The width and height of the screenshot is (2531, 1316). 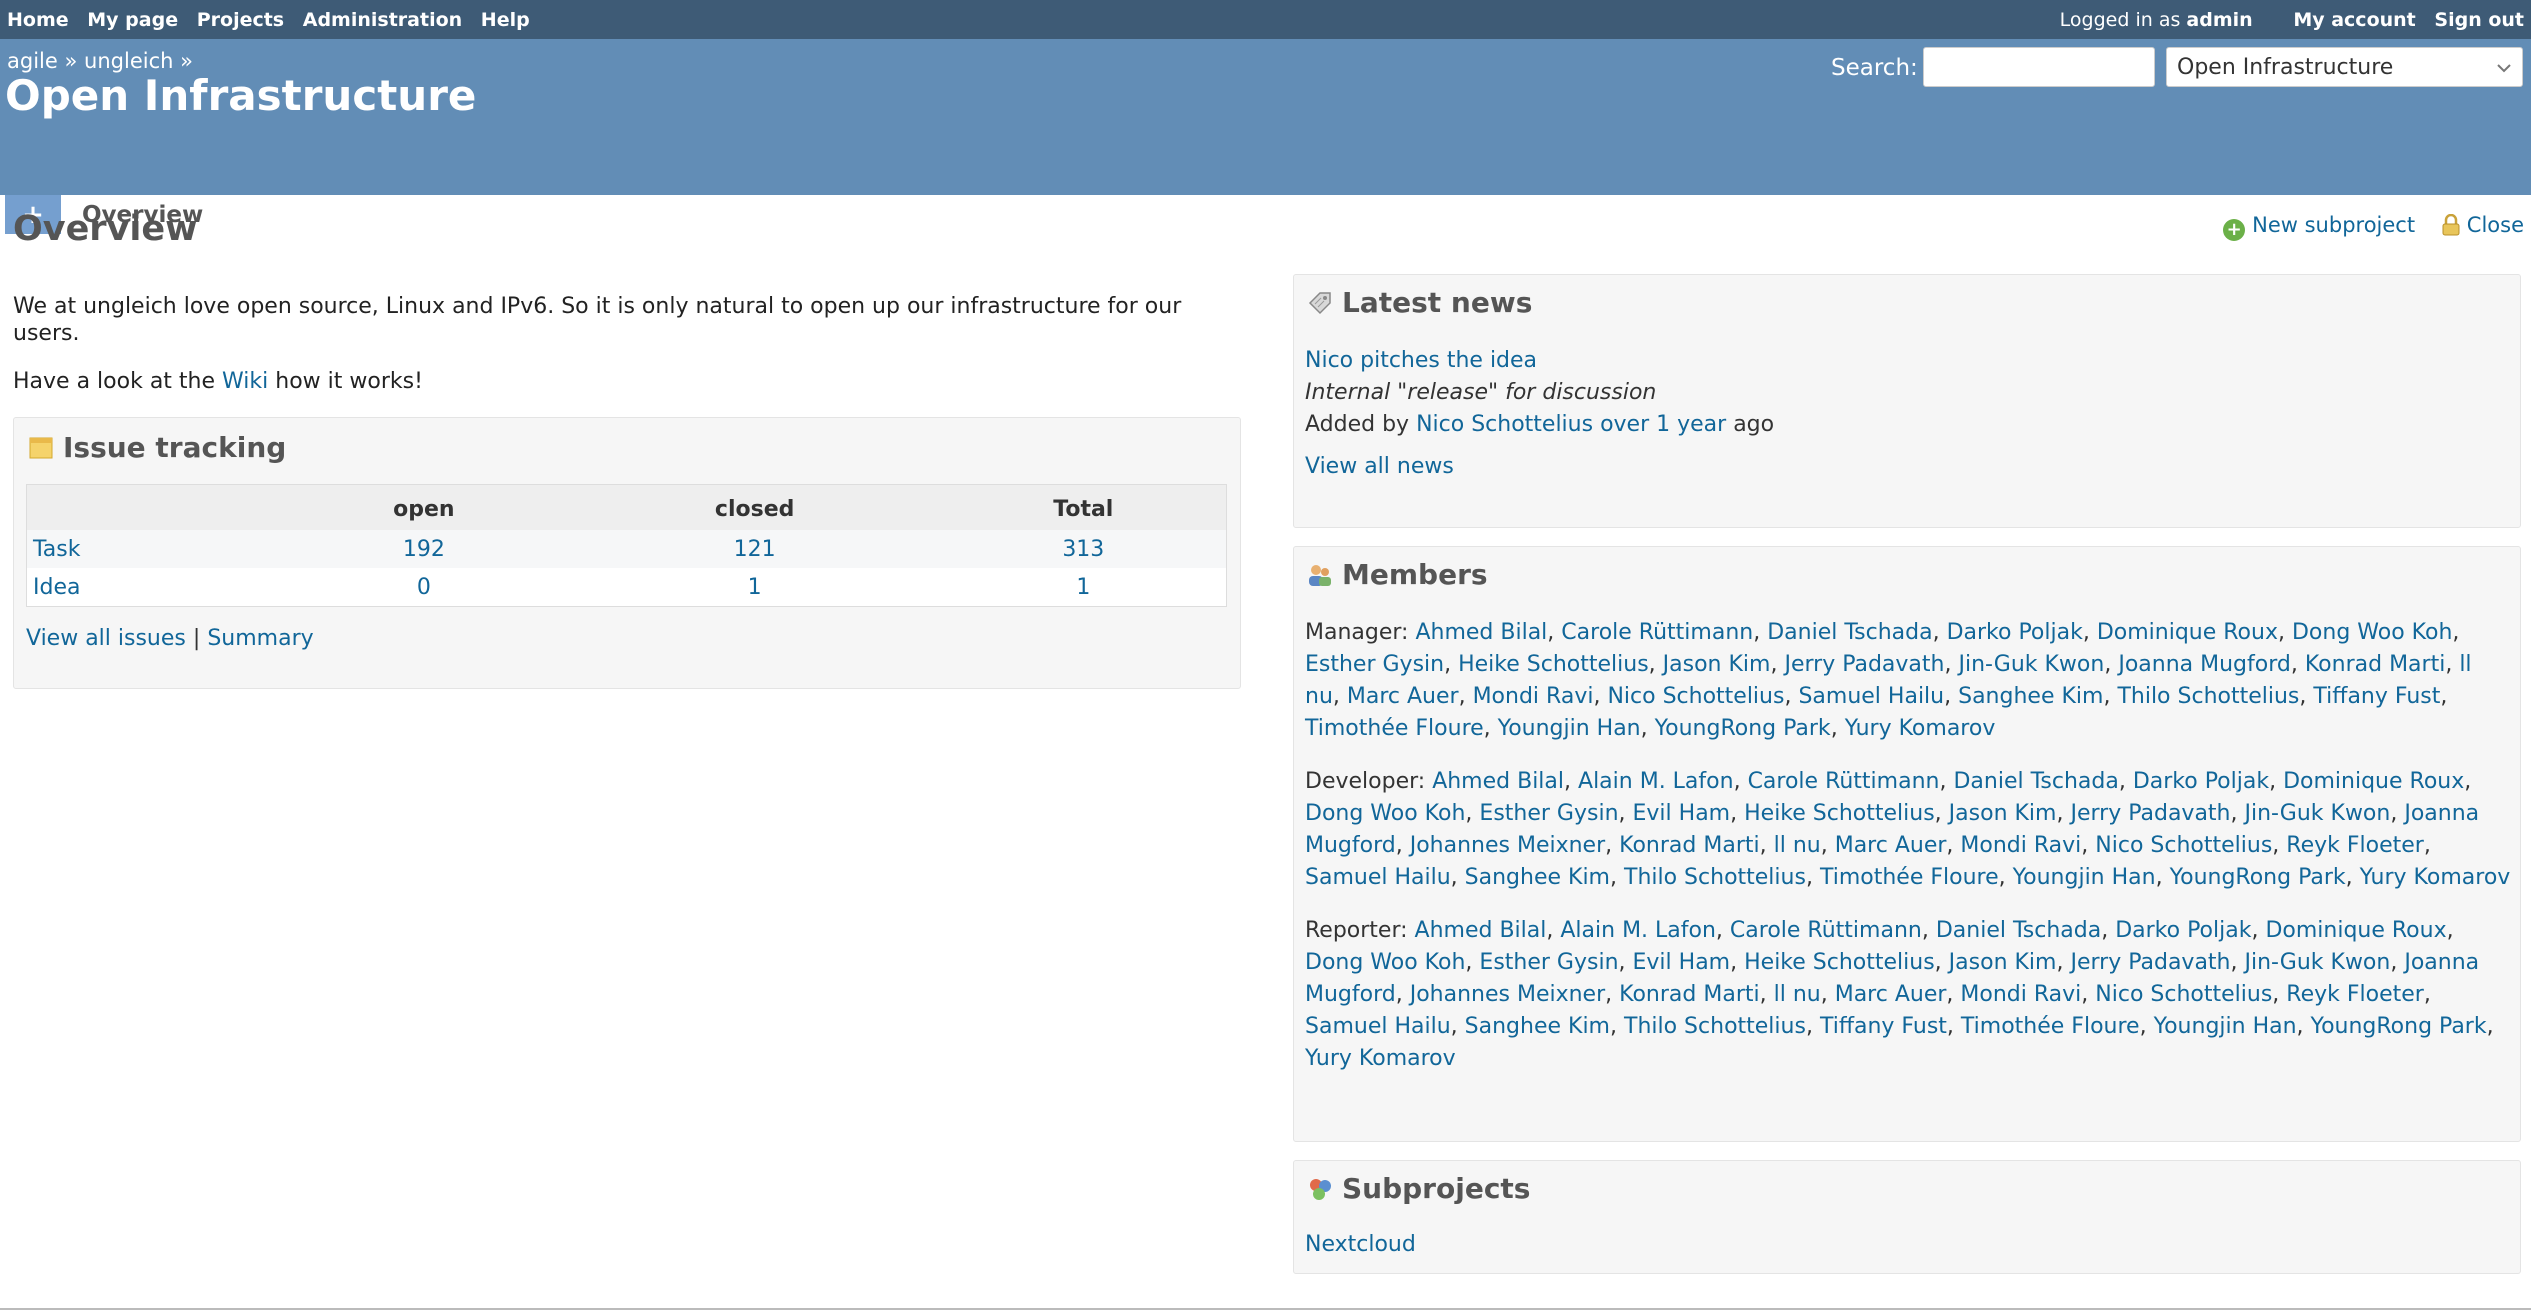 What do you see at coordinates (2204, 664) in the screenshot?
I see `member-link: Joanna Mugford` at bounding box center [2204, 664].